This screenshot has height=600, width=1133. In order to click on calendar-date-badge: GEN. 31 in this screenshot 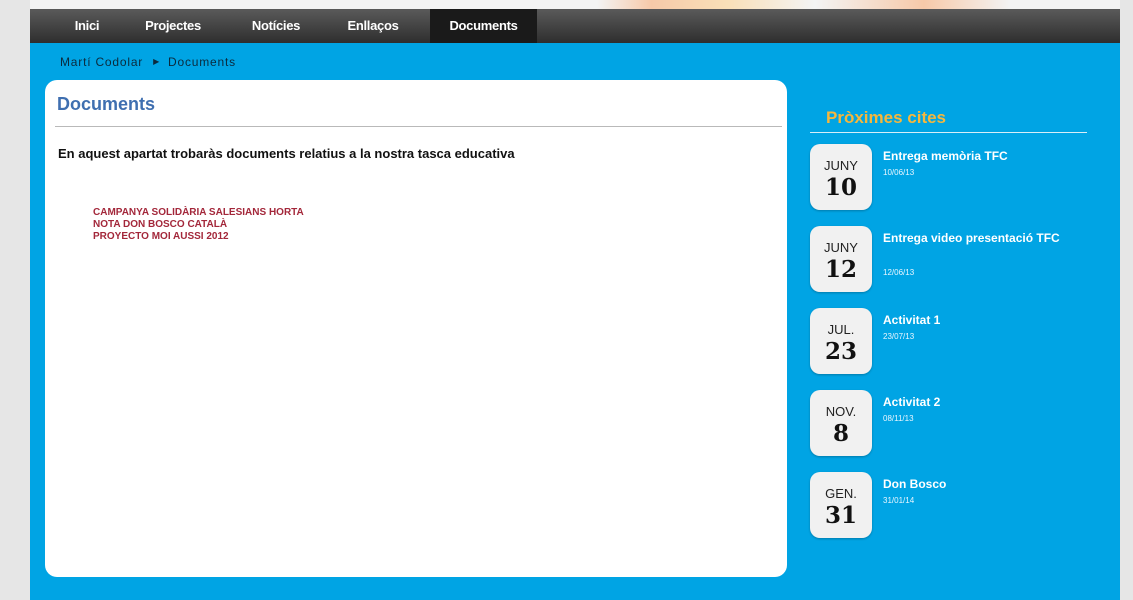, I will do `click(841, 505)`.